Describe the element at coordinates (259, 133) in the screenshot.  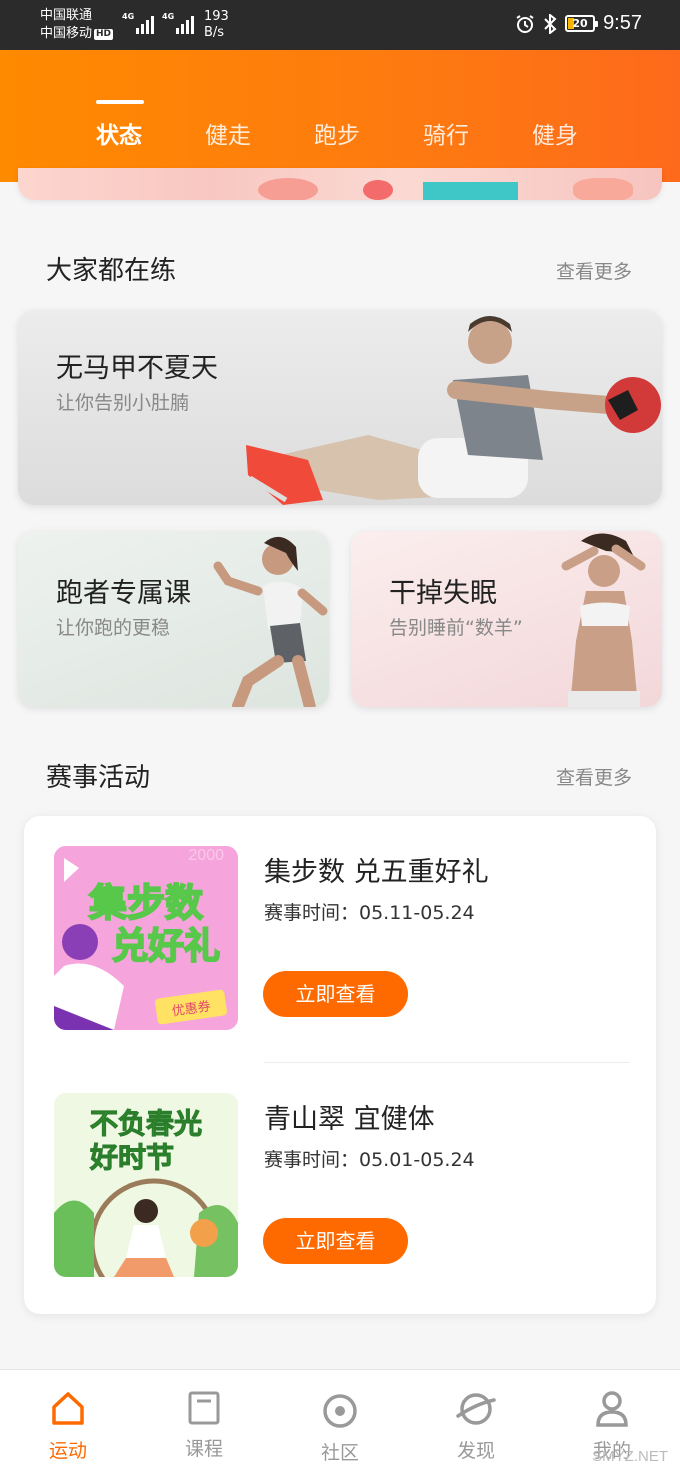
I see `tab-walking: 健走` at that location.